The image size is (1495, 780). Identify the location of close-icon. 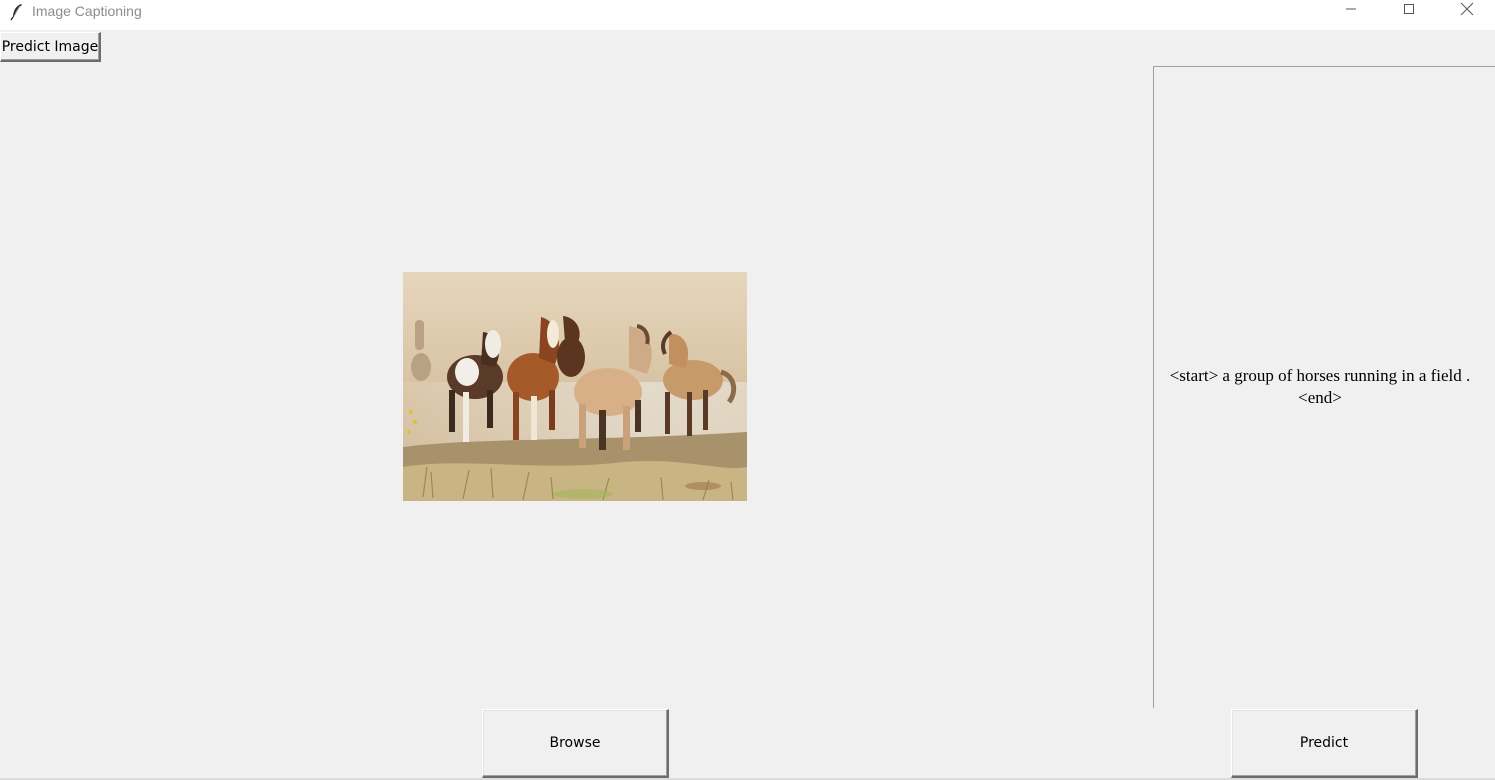
(1467, 11).